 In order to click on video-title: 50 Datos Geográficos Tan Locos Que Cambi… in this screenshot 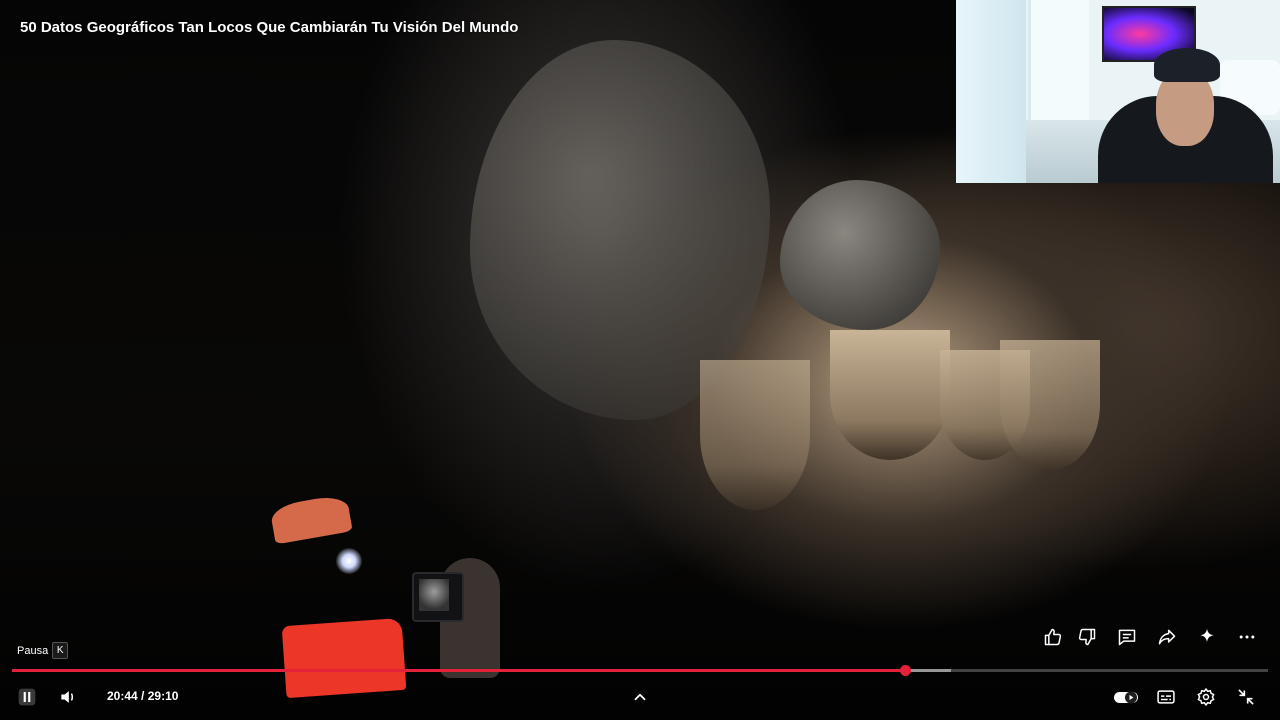, I will do `click(269, 27)`.